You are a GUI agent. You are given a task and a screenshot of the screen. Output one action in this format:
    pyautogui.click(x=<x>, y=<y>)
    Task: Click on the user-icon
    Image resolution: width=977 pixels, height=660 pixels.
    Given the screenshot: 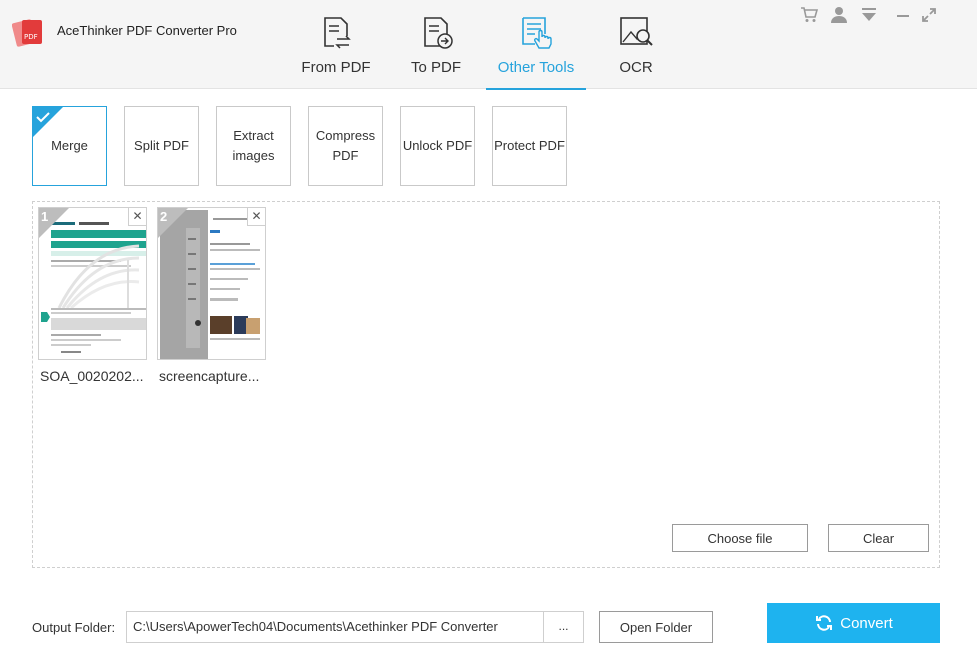 What is the action you would take?
    pyautogui.click(x=839, y=15)
    